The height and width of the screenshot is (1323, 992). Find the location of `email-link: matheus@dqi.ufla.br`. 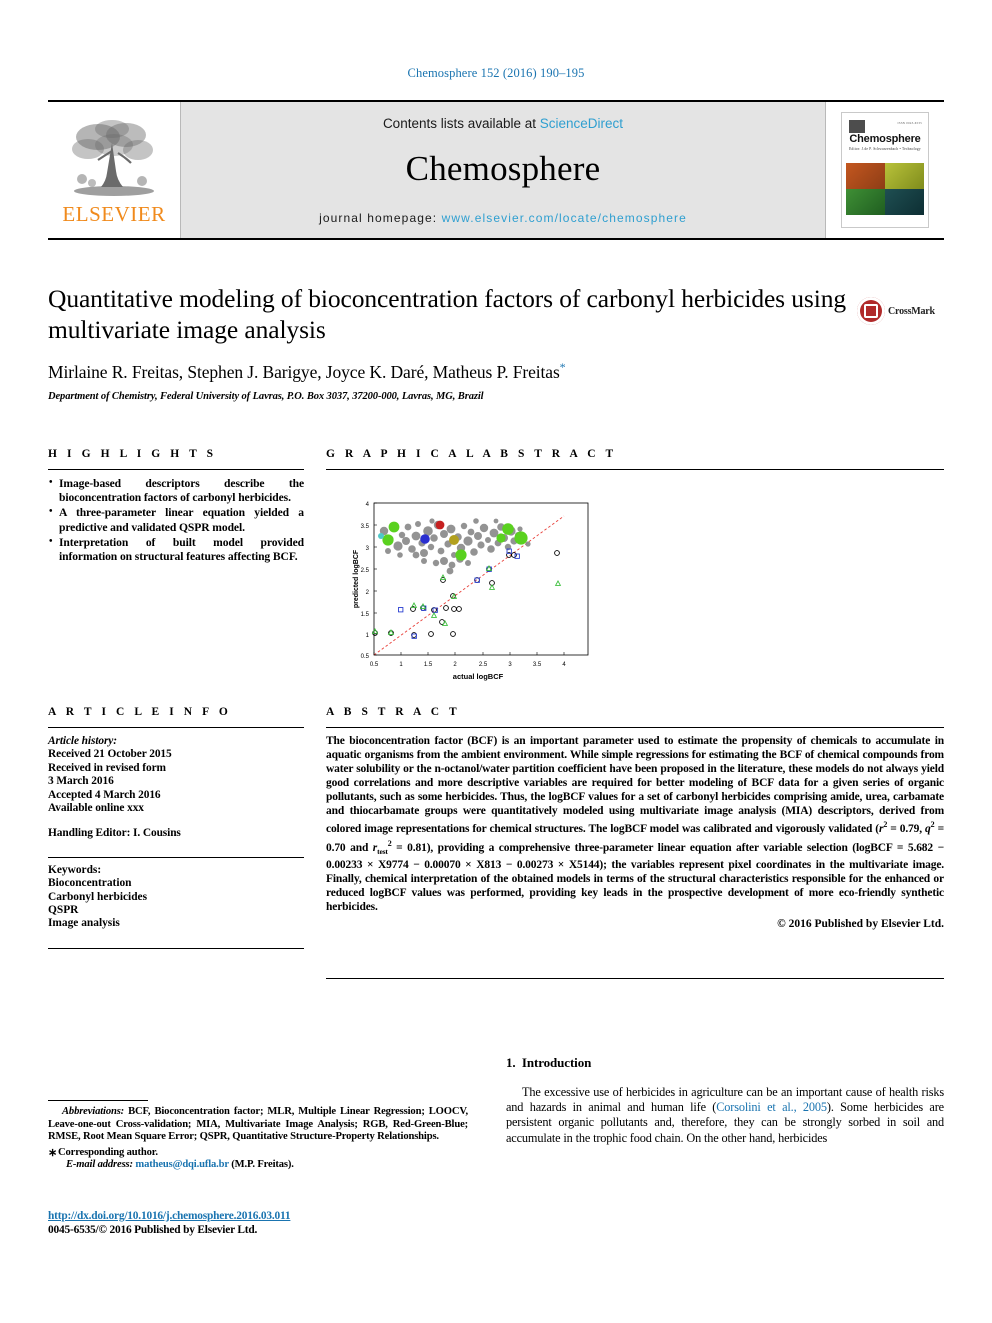

email-link: matheus@dqi.ufla.br is located at coordinates (182, 1164).